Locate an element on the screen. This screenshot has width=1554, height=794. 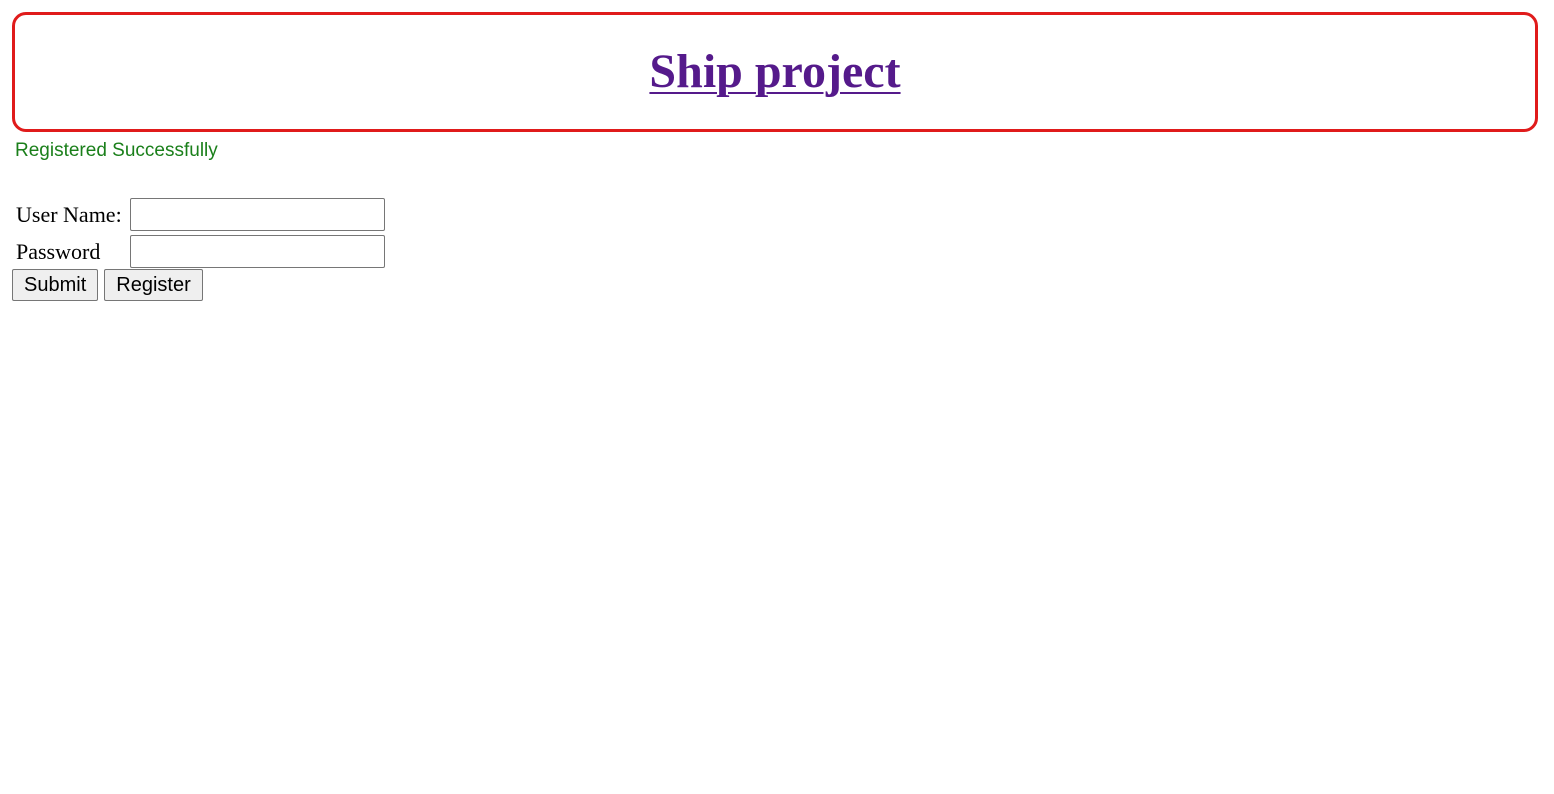
header-box: Ship project is located at coordinates (775, 72).